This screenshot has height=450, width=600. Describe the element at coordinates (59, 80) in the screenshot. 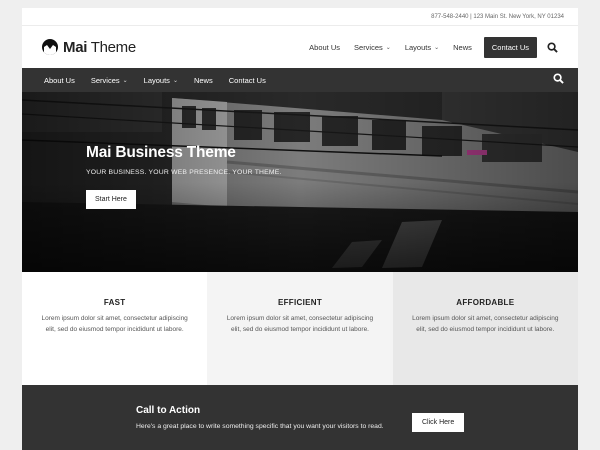

I see `secondary-nav-about: About Us` at that location.